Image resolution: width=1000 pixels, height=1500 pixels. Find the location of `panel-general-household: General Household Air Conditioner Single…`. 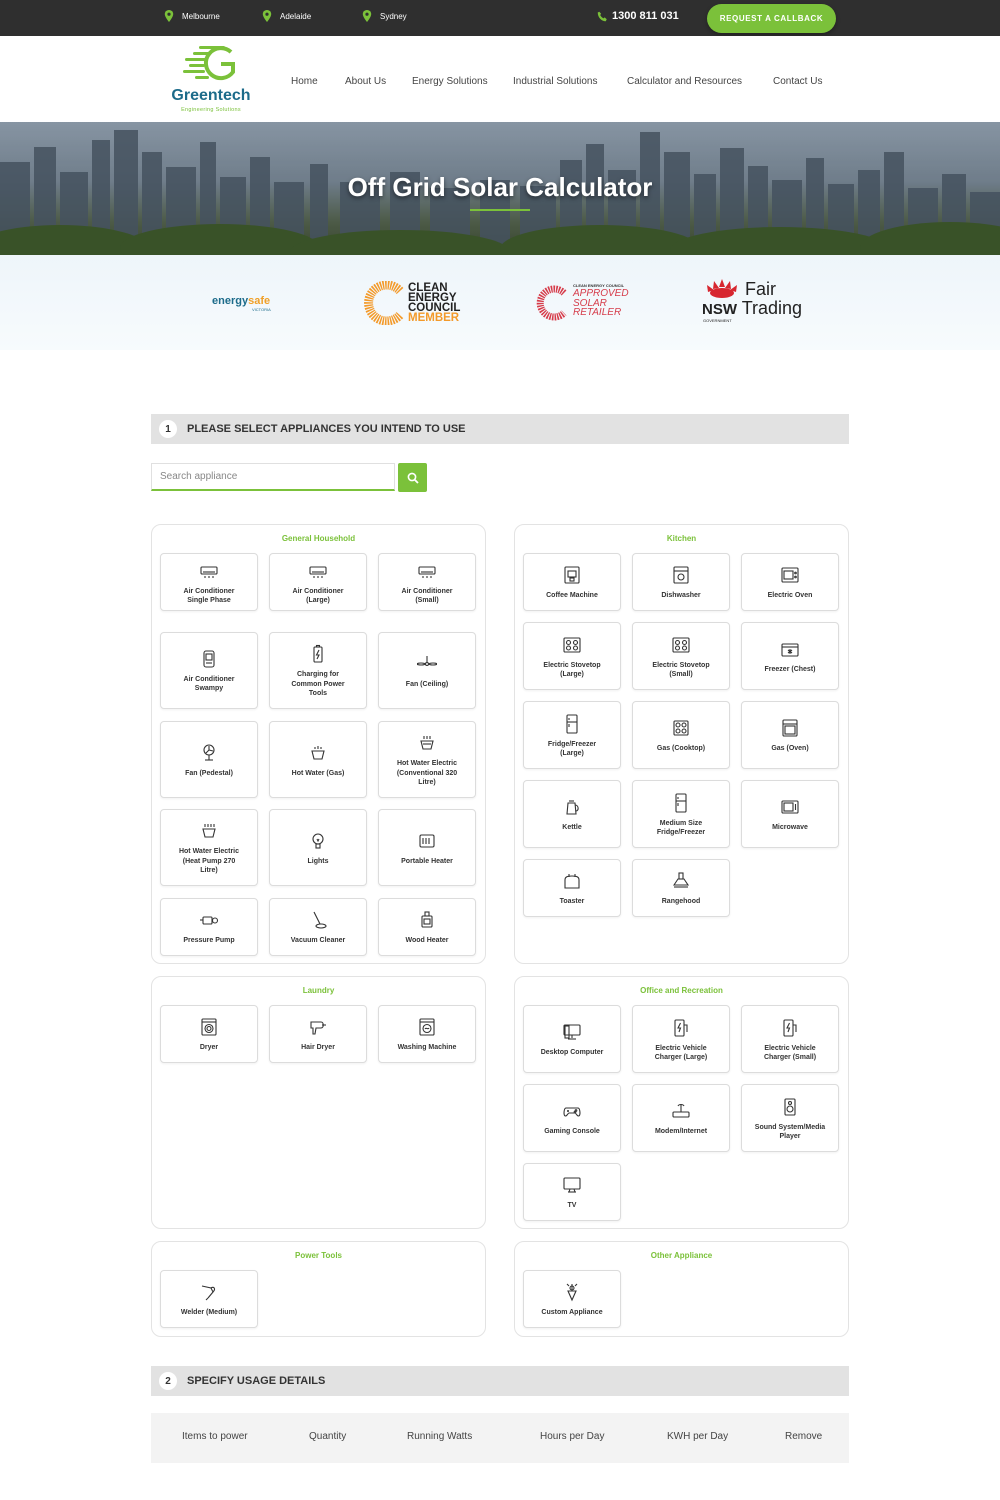

panel-general-household: General Household Air Conditioner Single… is located at coordinates (318, 744).